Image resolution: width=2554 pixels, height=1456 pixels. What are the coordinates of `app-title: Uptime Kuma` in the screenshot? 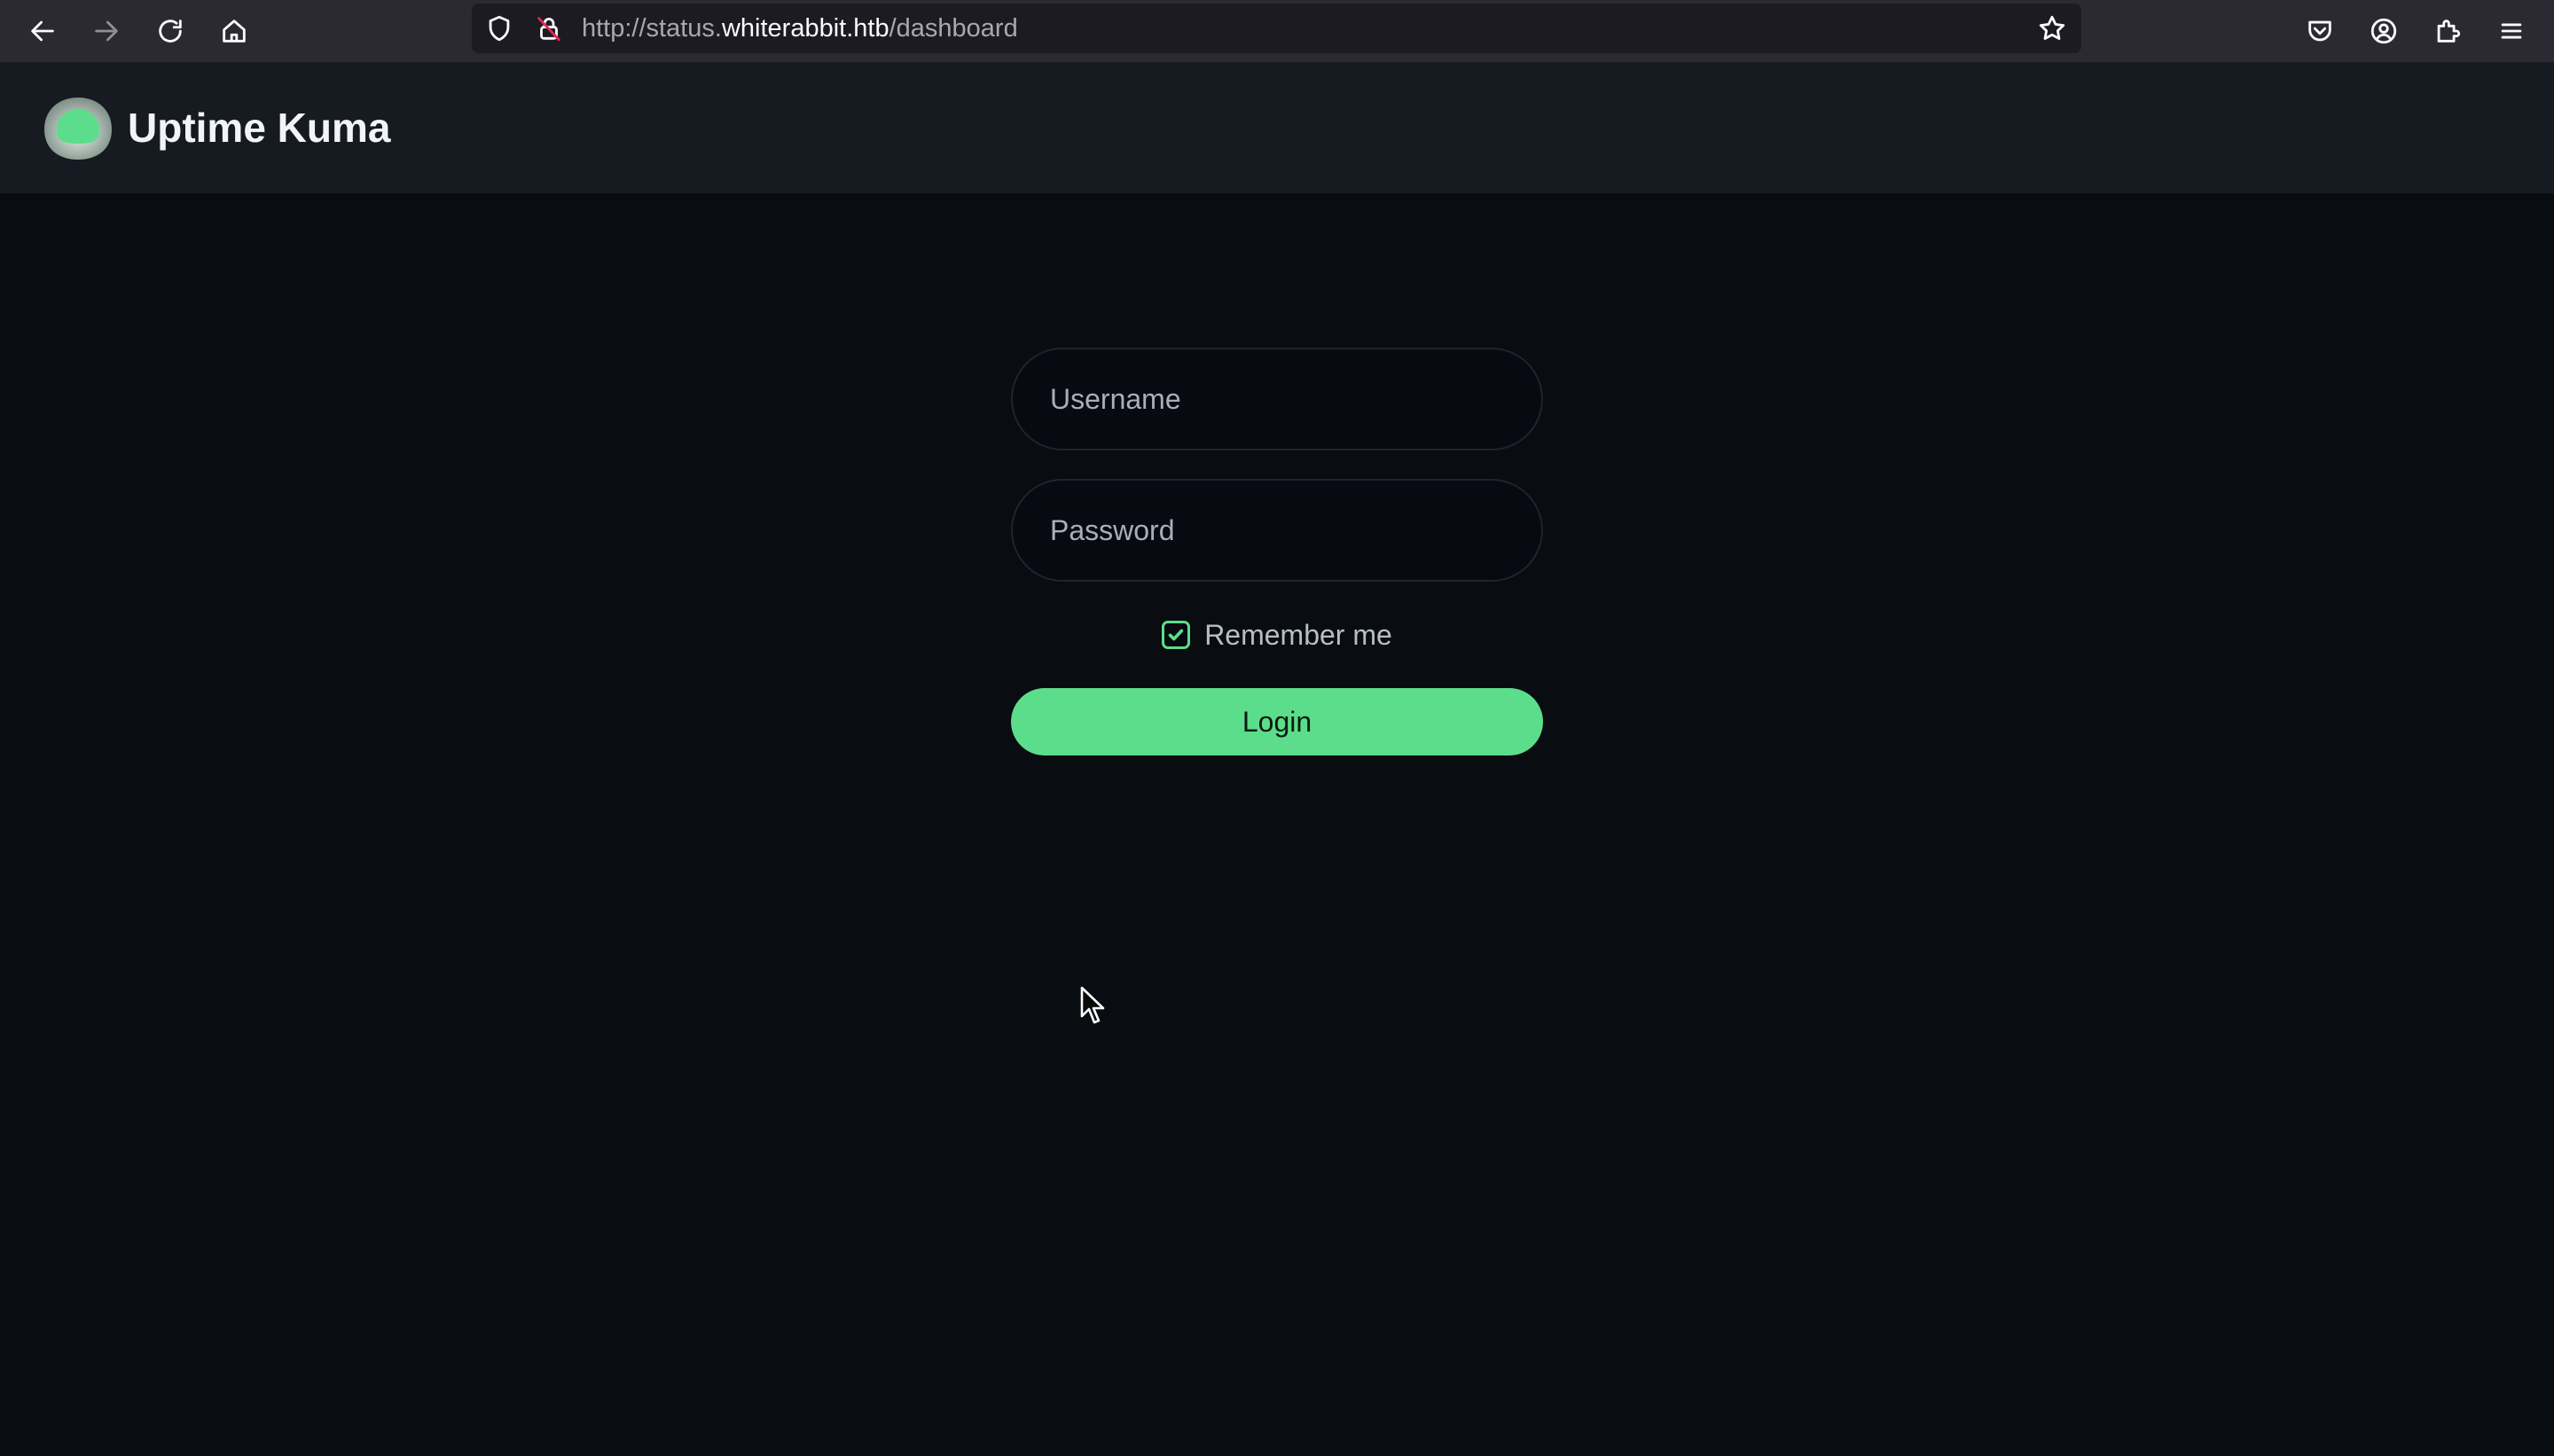 It's located at (259, 128).